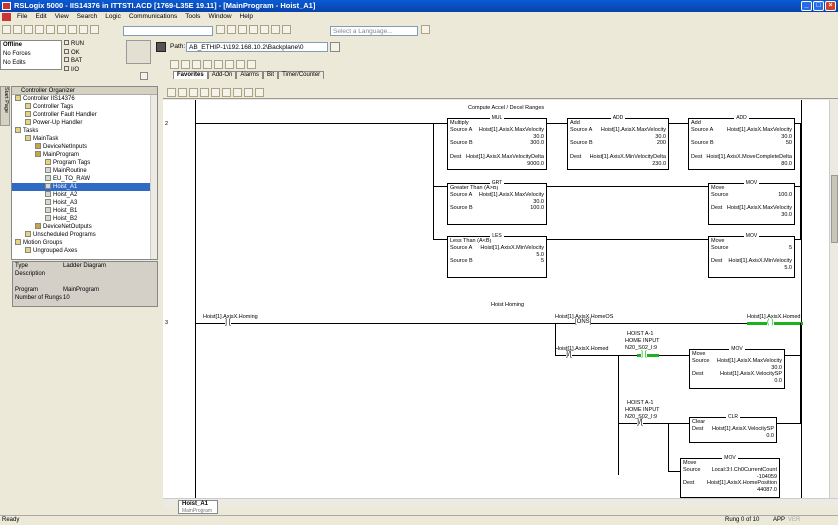 The height and width of the screenshot is (525, 838). What do you see at coordinates (257, 47) in the screenshot?
I see `path-combo: AB_ETHIP-1\192.168.10.2\Backplane\0` at bounding box center [257, 47].